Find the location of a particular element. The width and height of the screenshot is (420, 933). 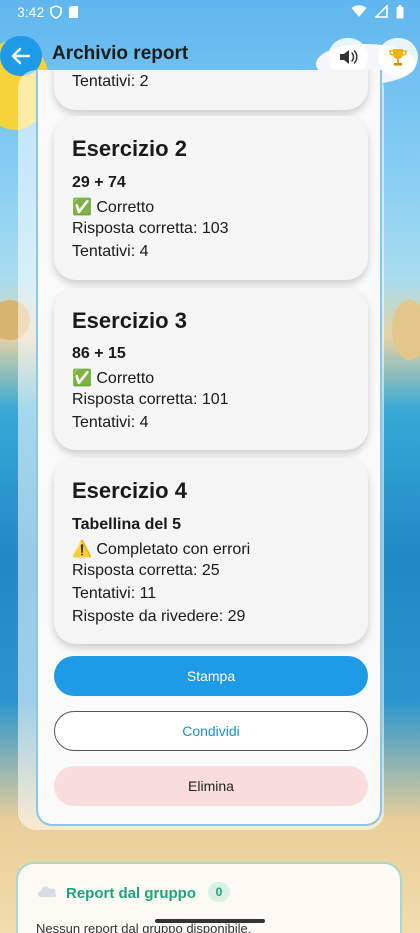

cloud-icon is located at coordinates (47, 891).